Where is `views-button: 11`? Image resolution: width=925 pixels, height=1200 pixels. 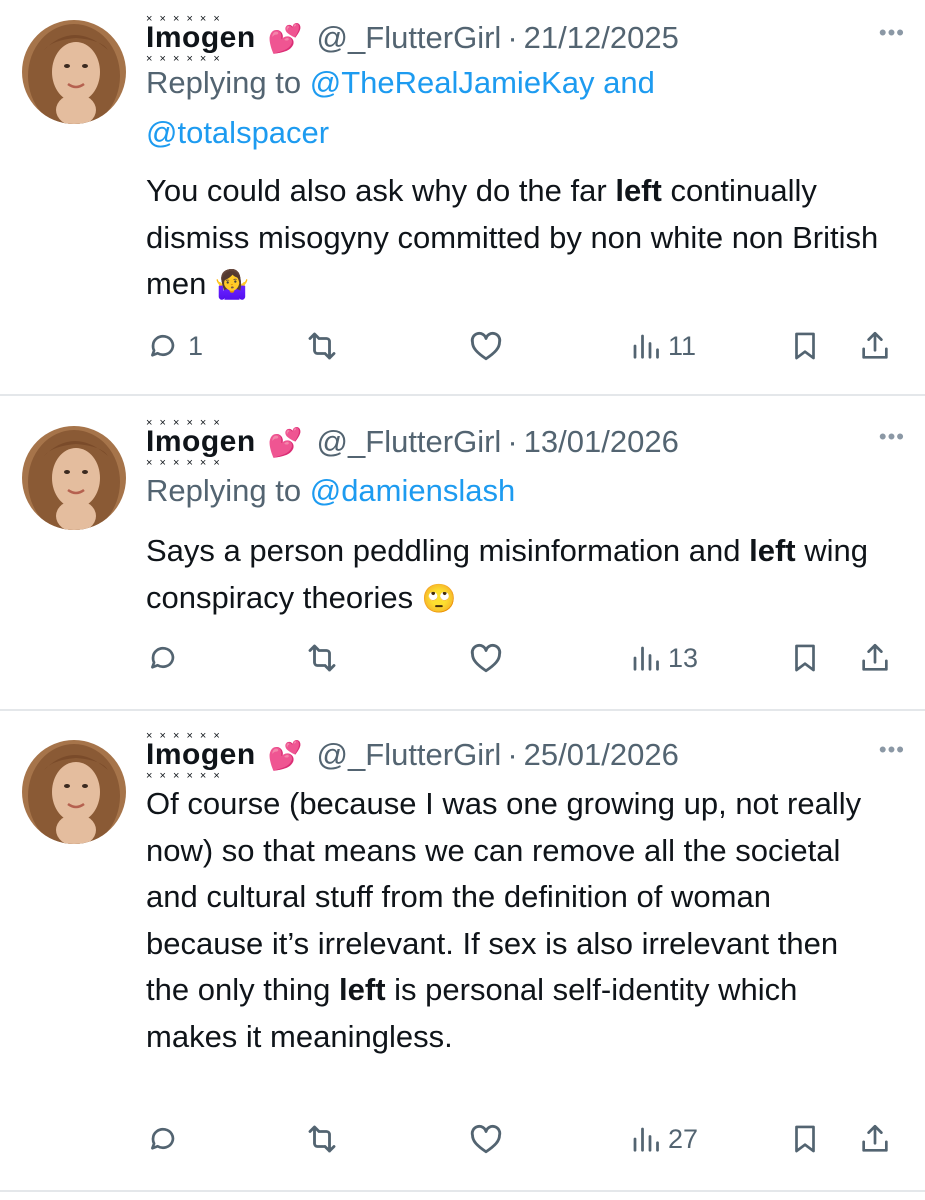 views-button: 11 is located at coordinates (663, 346).